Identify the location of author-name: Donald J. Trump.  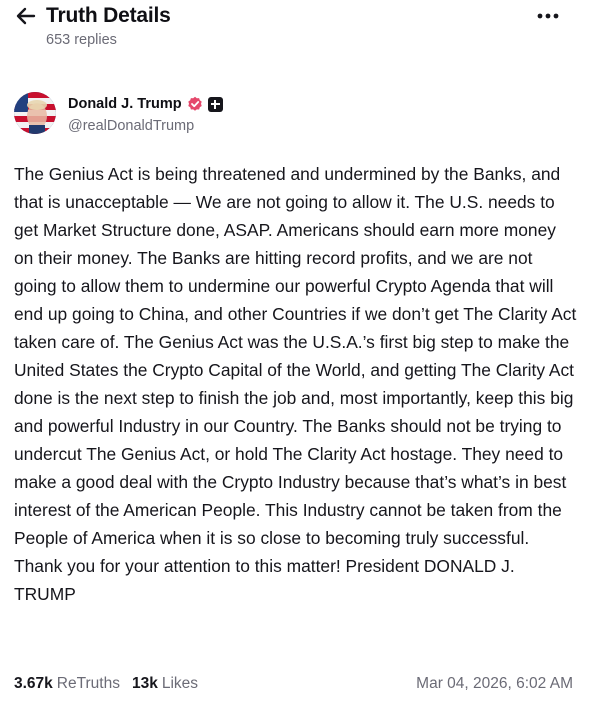
(145, 104).